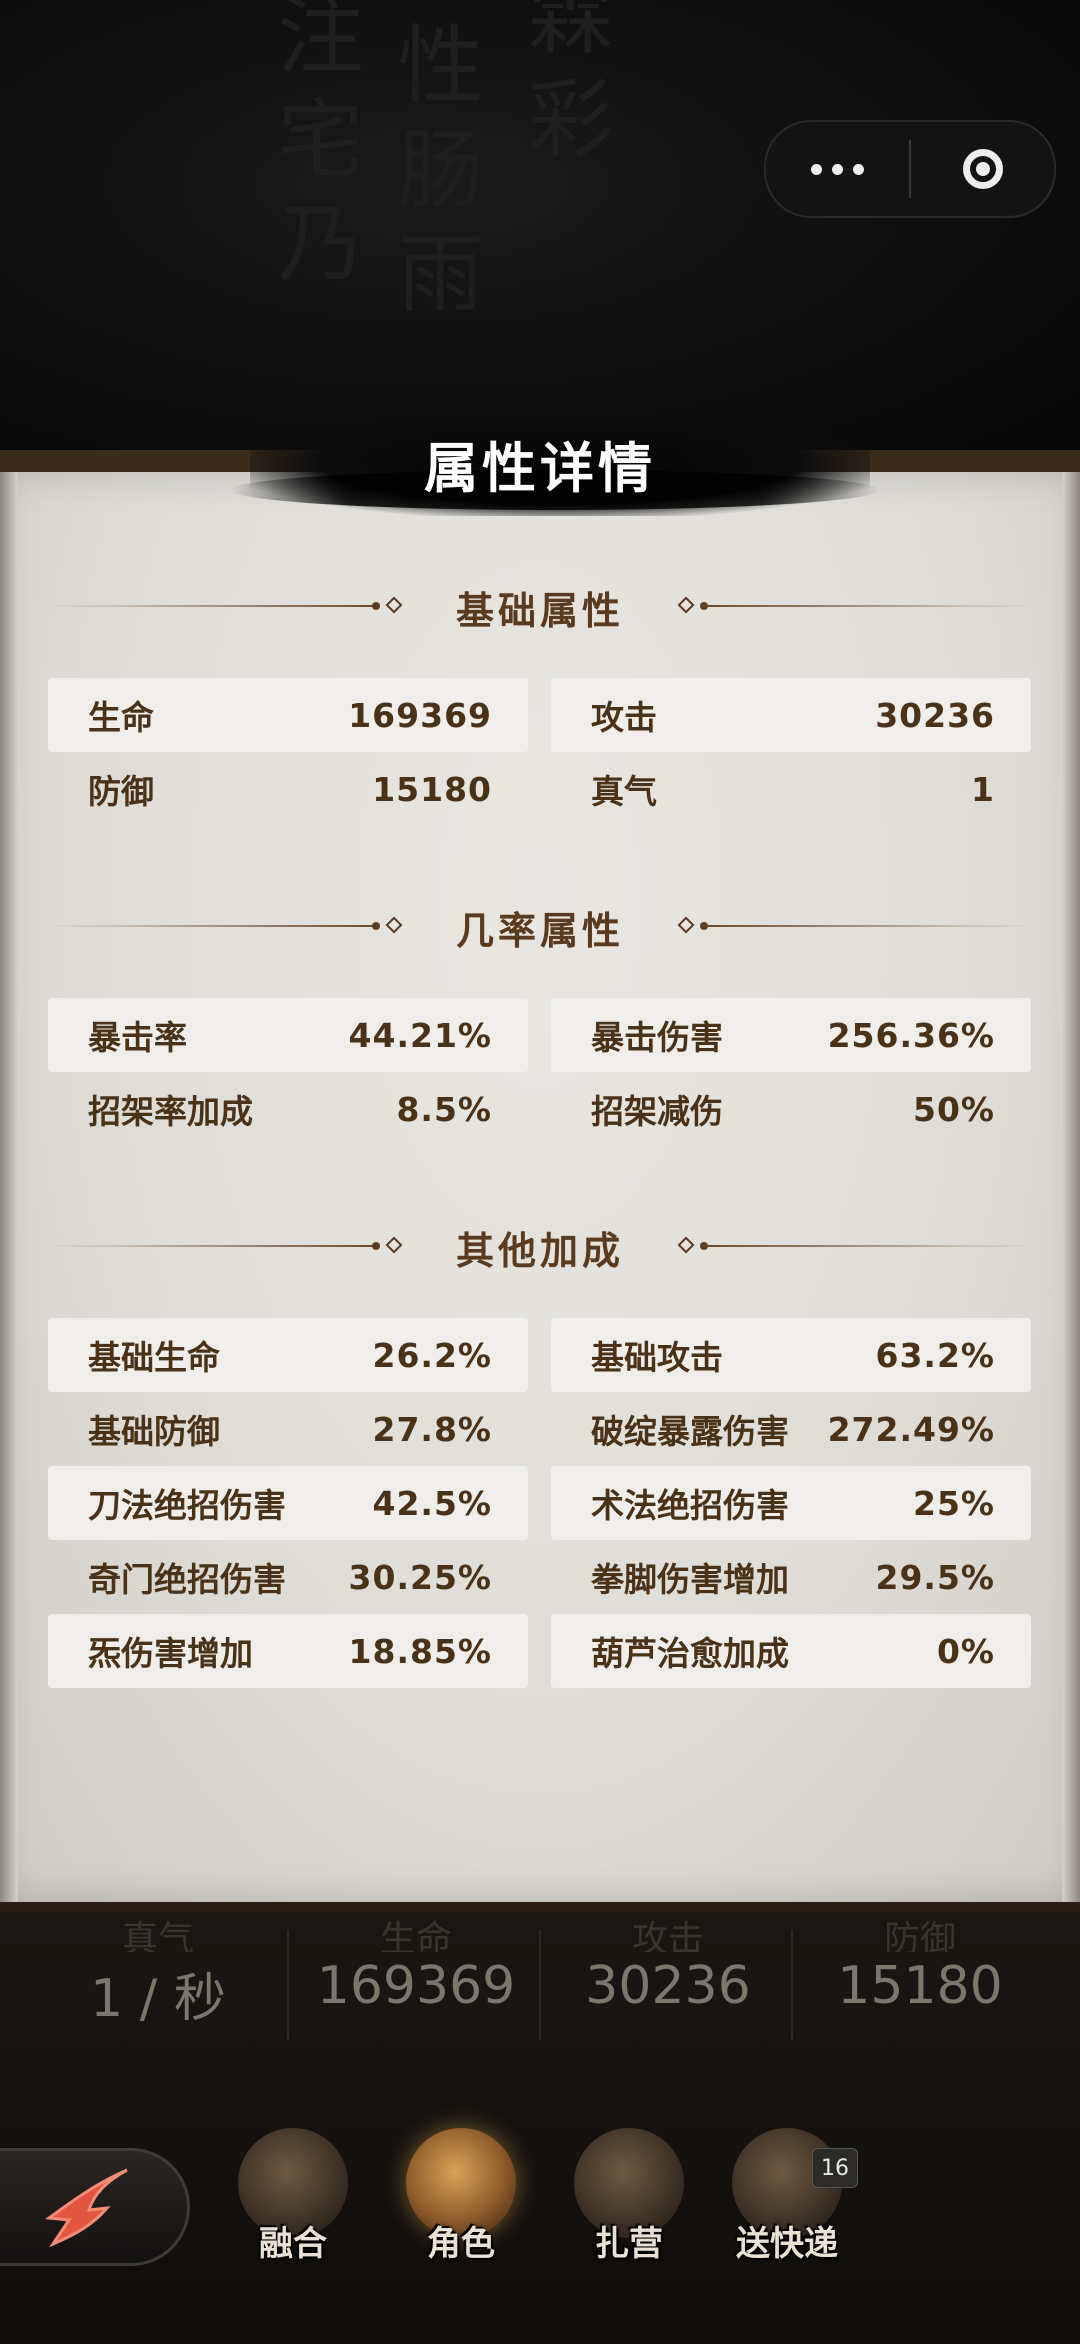 The width and height of the screenshot is (1080, 2344). Describe the element at coordinates (137, 1037) in the screenshot. I see `stat-name: 暴击率` at that location.